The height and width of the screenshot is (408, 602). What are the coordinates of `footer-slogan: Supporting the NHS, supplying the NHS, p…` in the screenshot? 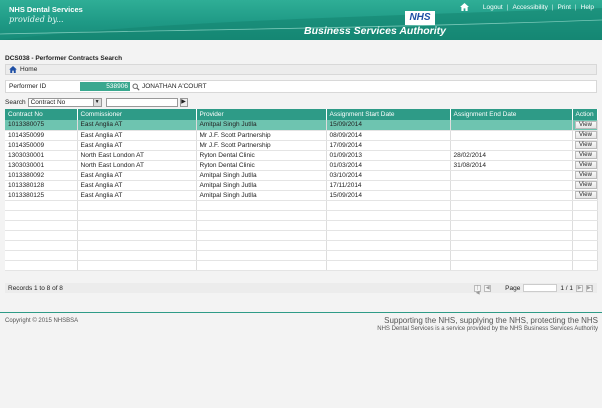 It's located at (491, 320).